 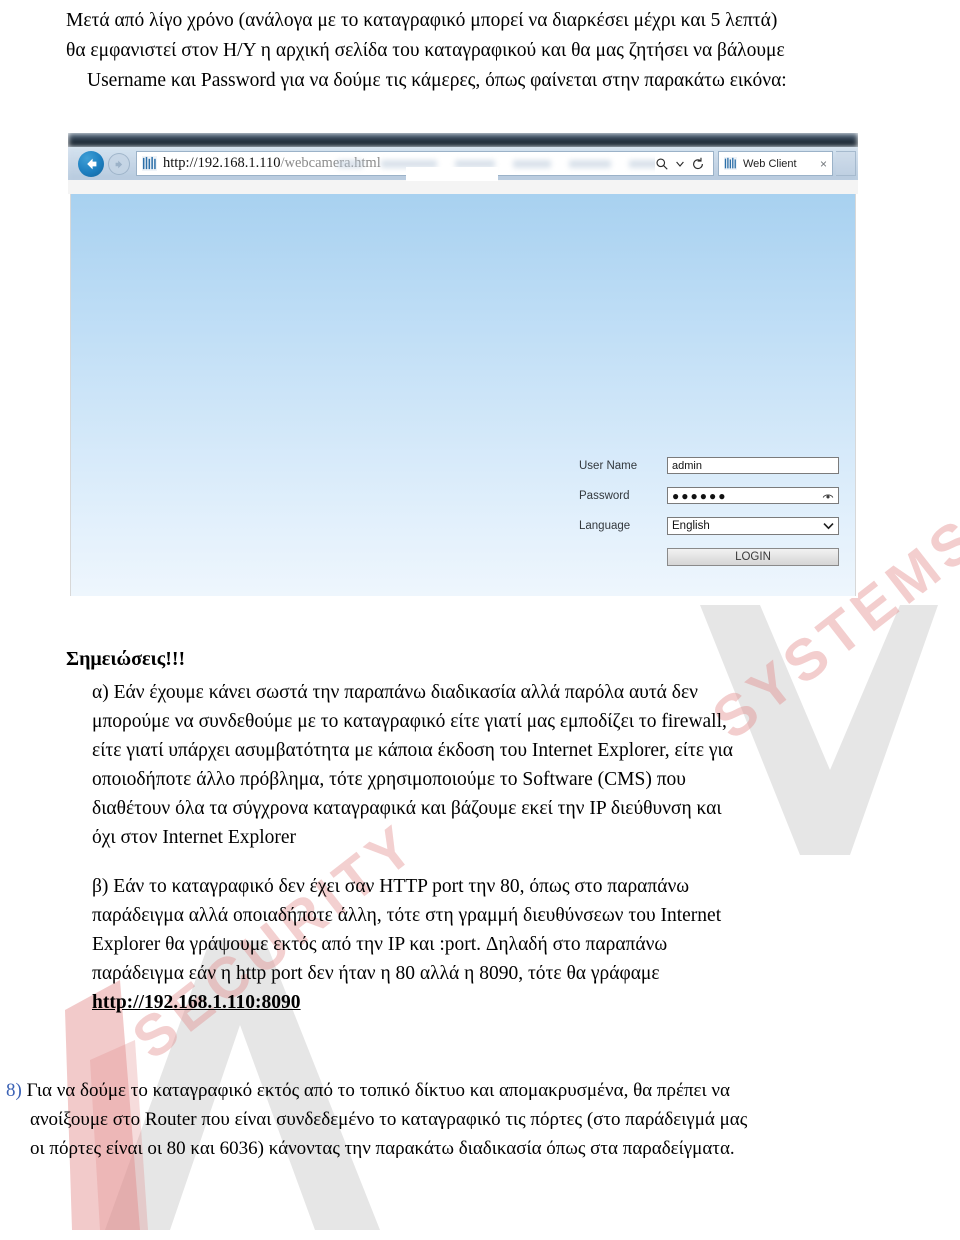 What do you see at coordinates (846, 163) in the screenshot?
I see `new-tab-button` at bounding box center [846, 163].